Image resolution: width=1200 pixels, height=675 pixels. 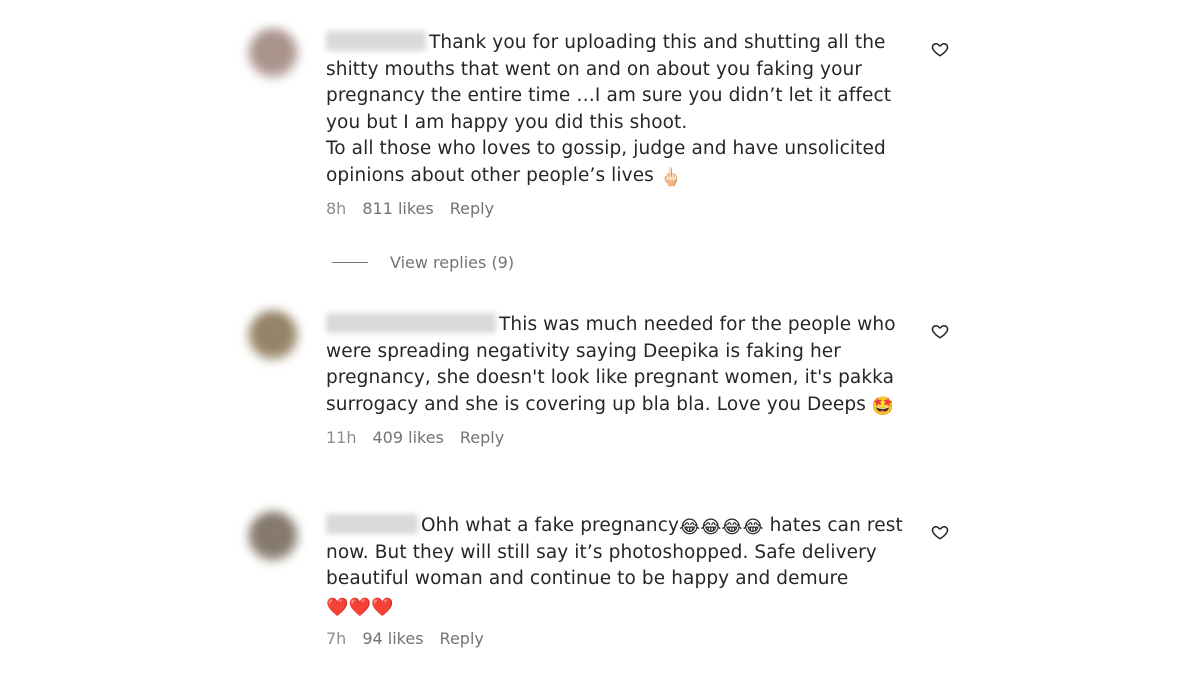 I want to click on comment-likes: 409 likes, so click(x=408, y=437).